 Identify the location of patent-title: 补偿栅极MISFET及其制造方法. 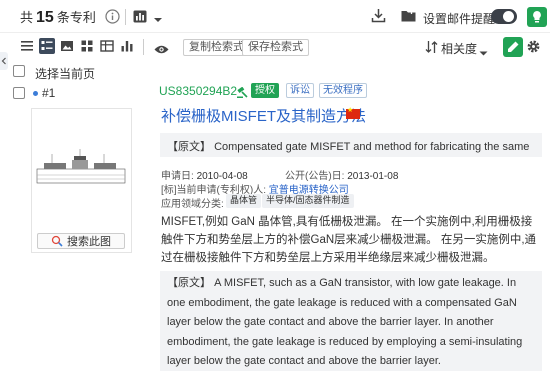
(263, 115).